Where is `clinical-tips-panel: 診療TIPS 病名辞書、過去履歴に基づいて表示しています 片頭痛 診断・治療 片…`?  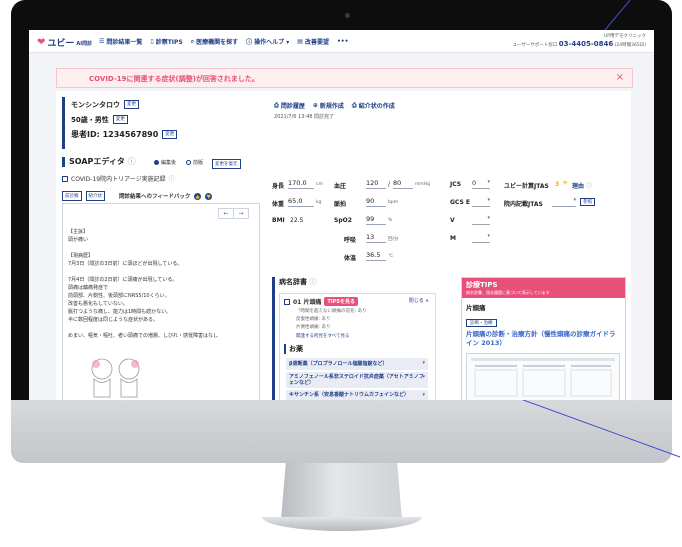 clinical-tips-panel: 診療TIPS 病名辞書、過去履歴に基づいて表示しています 片頭痛 診断・治療 片… is located at coordinates (543, 338).